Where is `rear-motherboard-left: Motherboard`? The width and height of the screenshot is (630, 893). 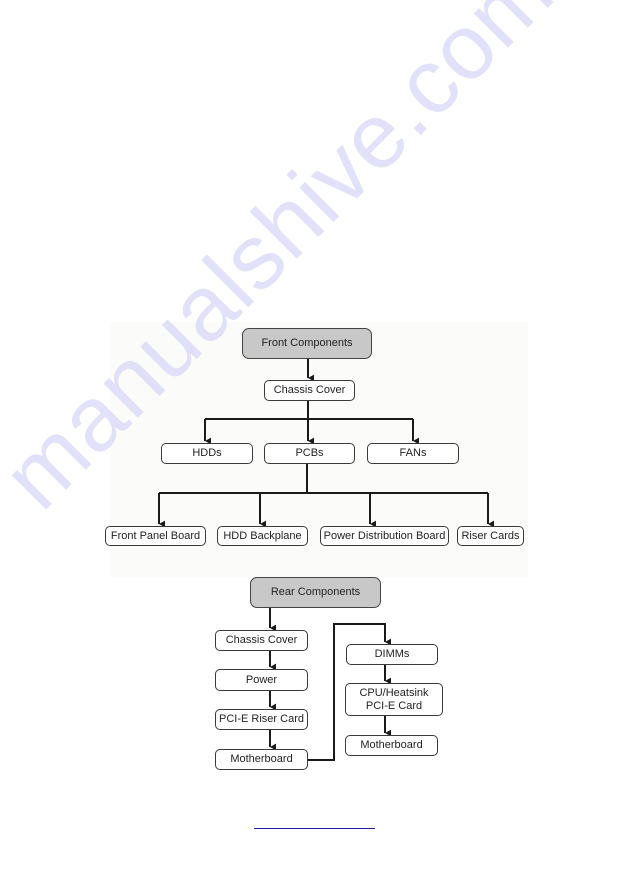 rear-motherboard-left: Motherboard is located at coordinates (261, 759).